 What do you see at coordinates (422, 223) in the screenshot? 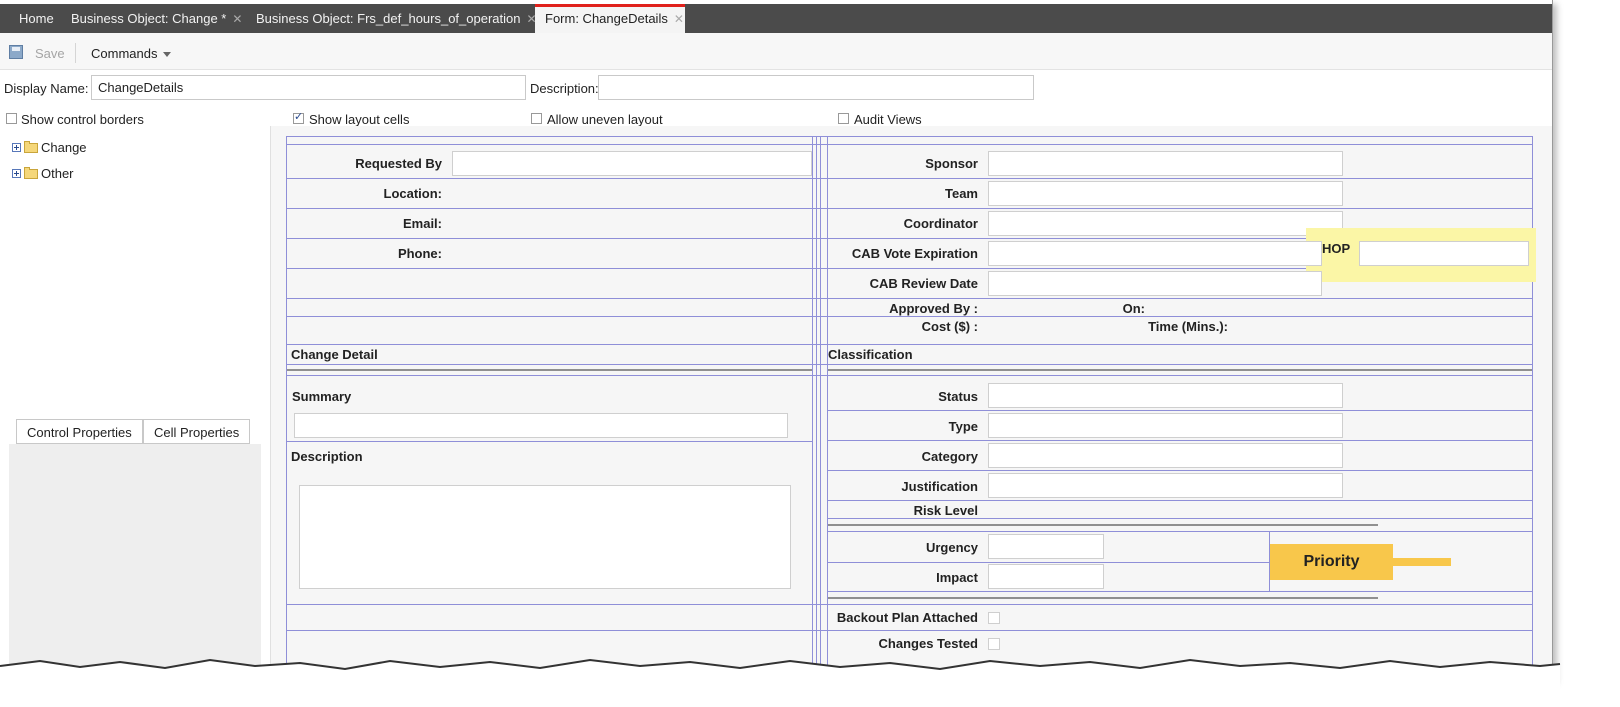
I see `email-label: Email:` at bounding box center [422, 223].